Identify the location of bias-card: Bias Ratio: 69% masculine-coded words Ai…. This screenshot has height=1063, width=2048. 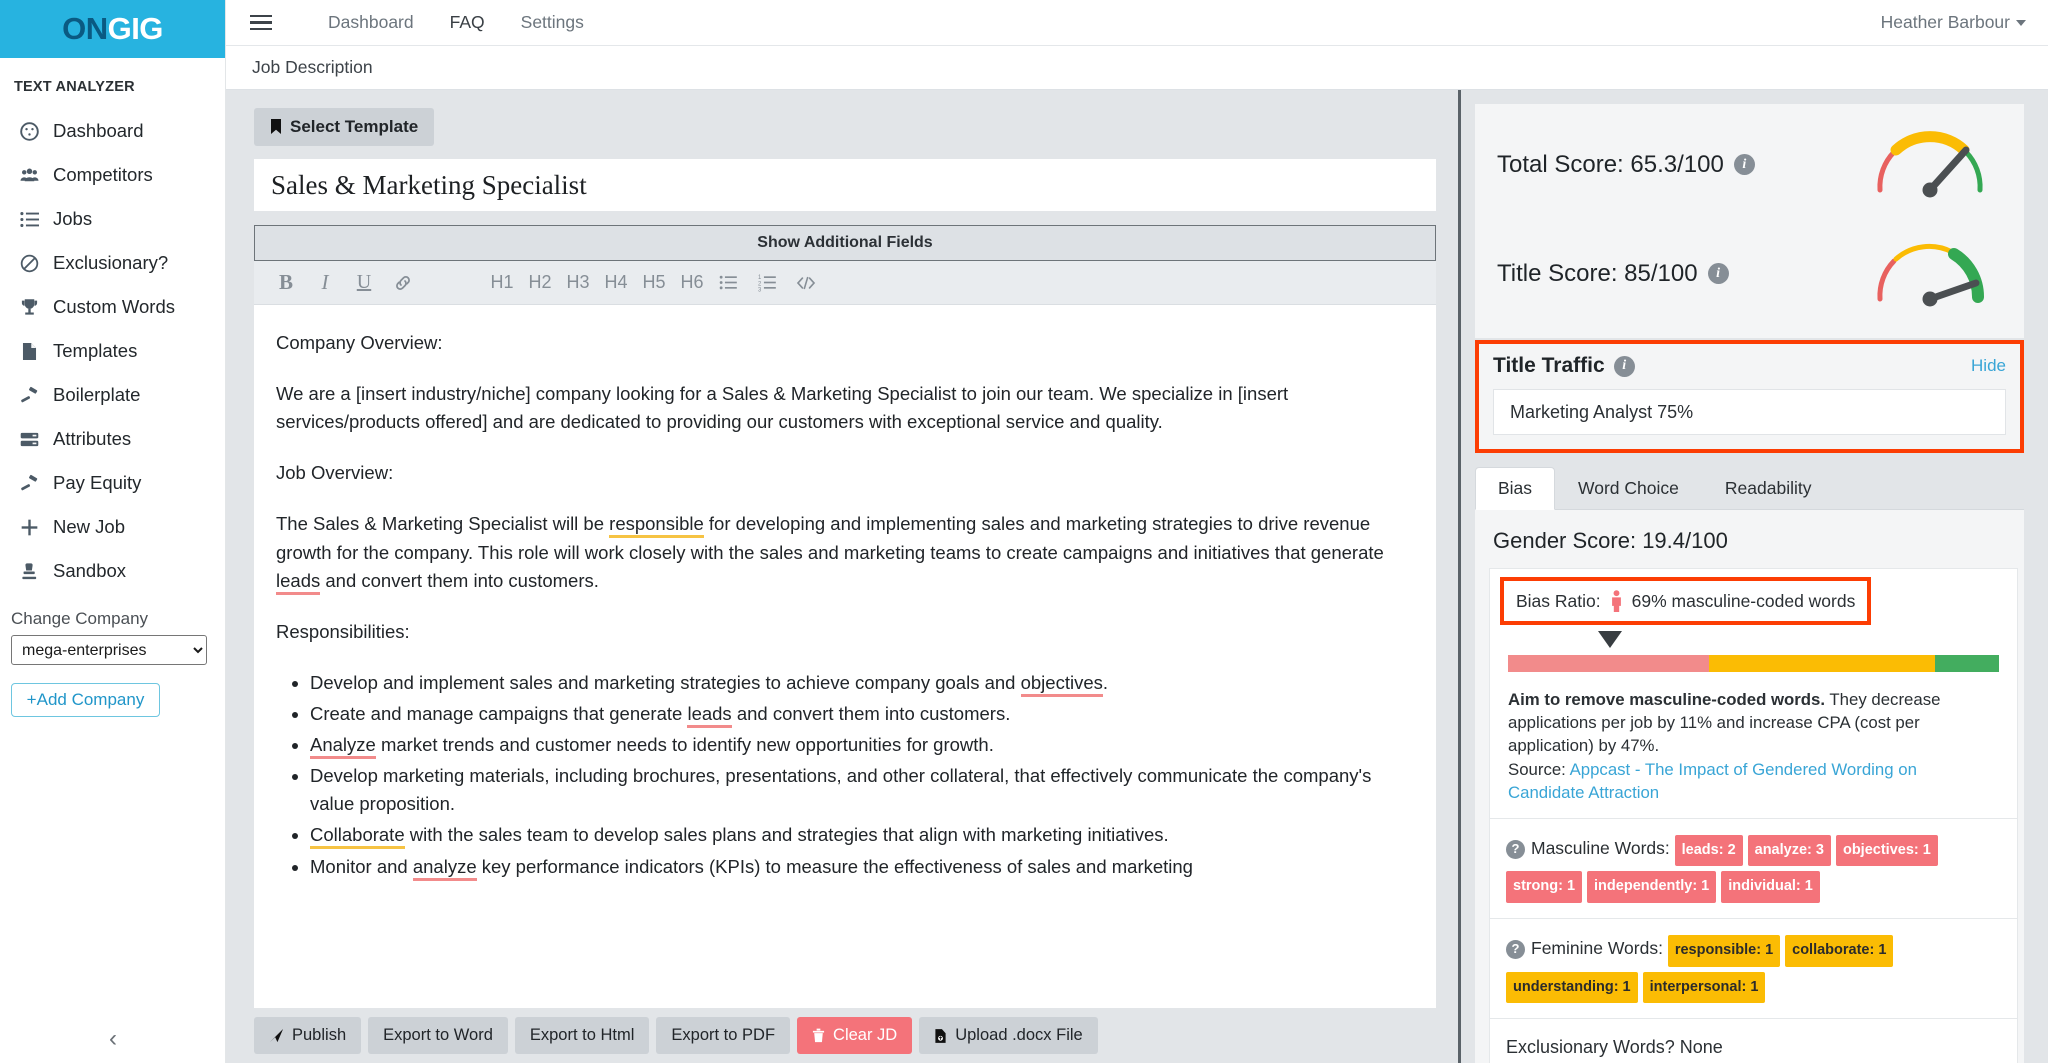
(1753, 815).